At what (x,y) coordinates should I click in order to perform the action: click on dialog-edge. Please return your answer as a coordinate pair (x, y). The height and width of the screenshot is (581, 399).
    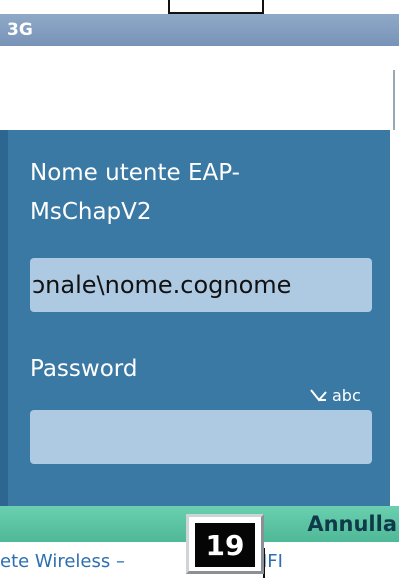
    Looking at the image, I should click on (394, 318).